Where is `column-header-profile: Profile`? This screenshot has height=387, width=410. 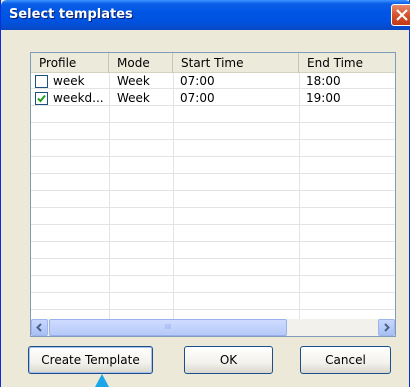
column-header-profile: Profile is located at coordinates (70, 63).